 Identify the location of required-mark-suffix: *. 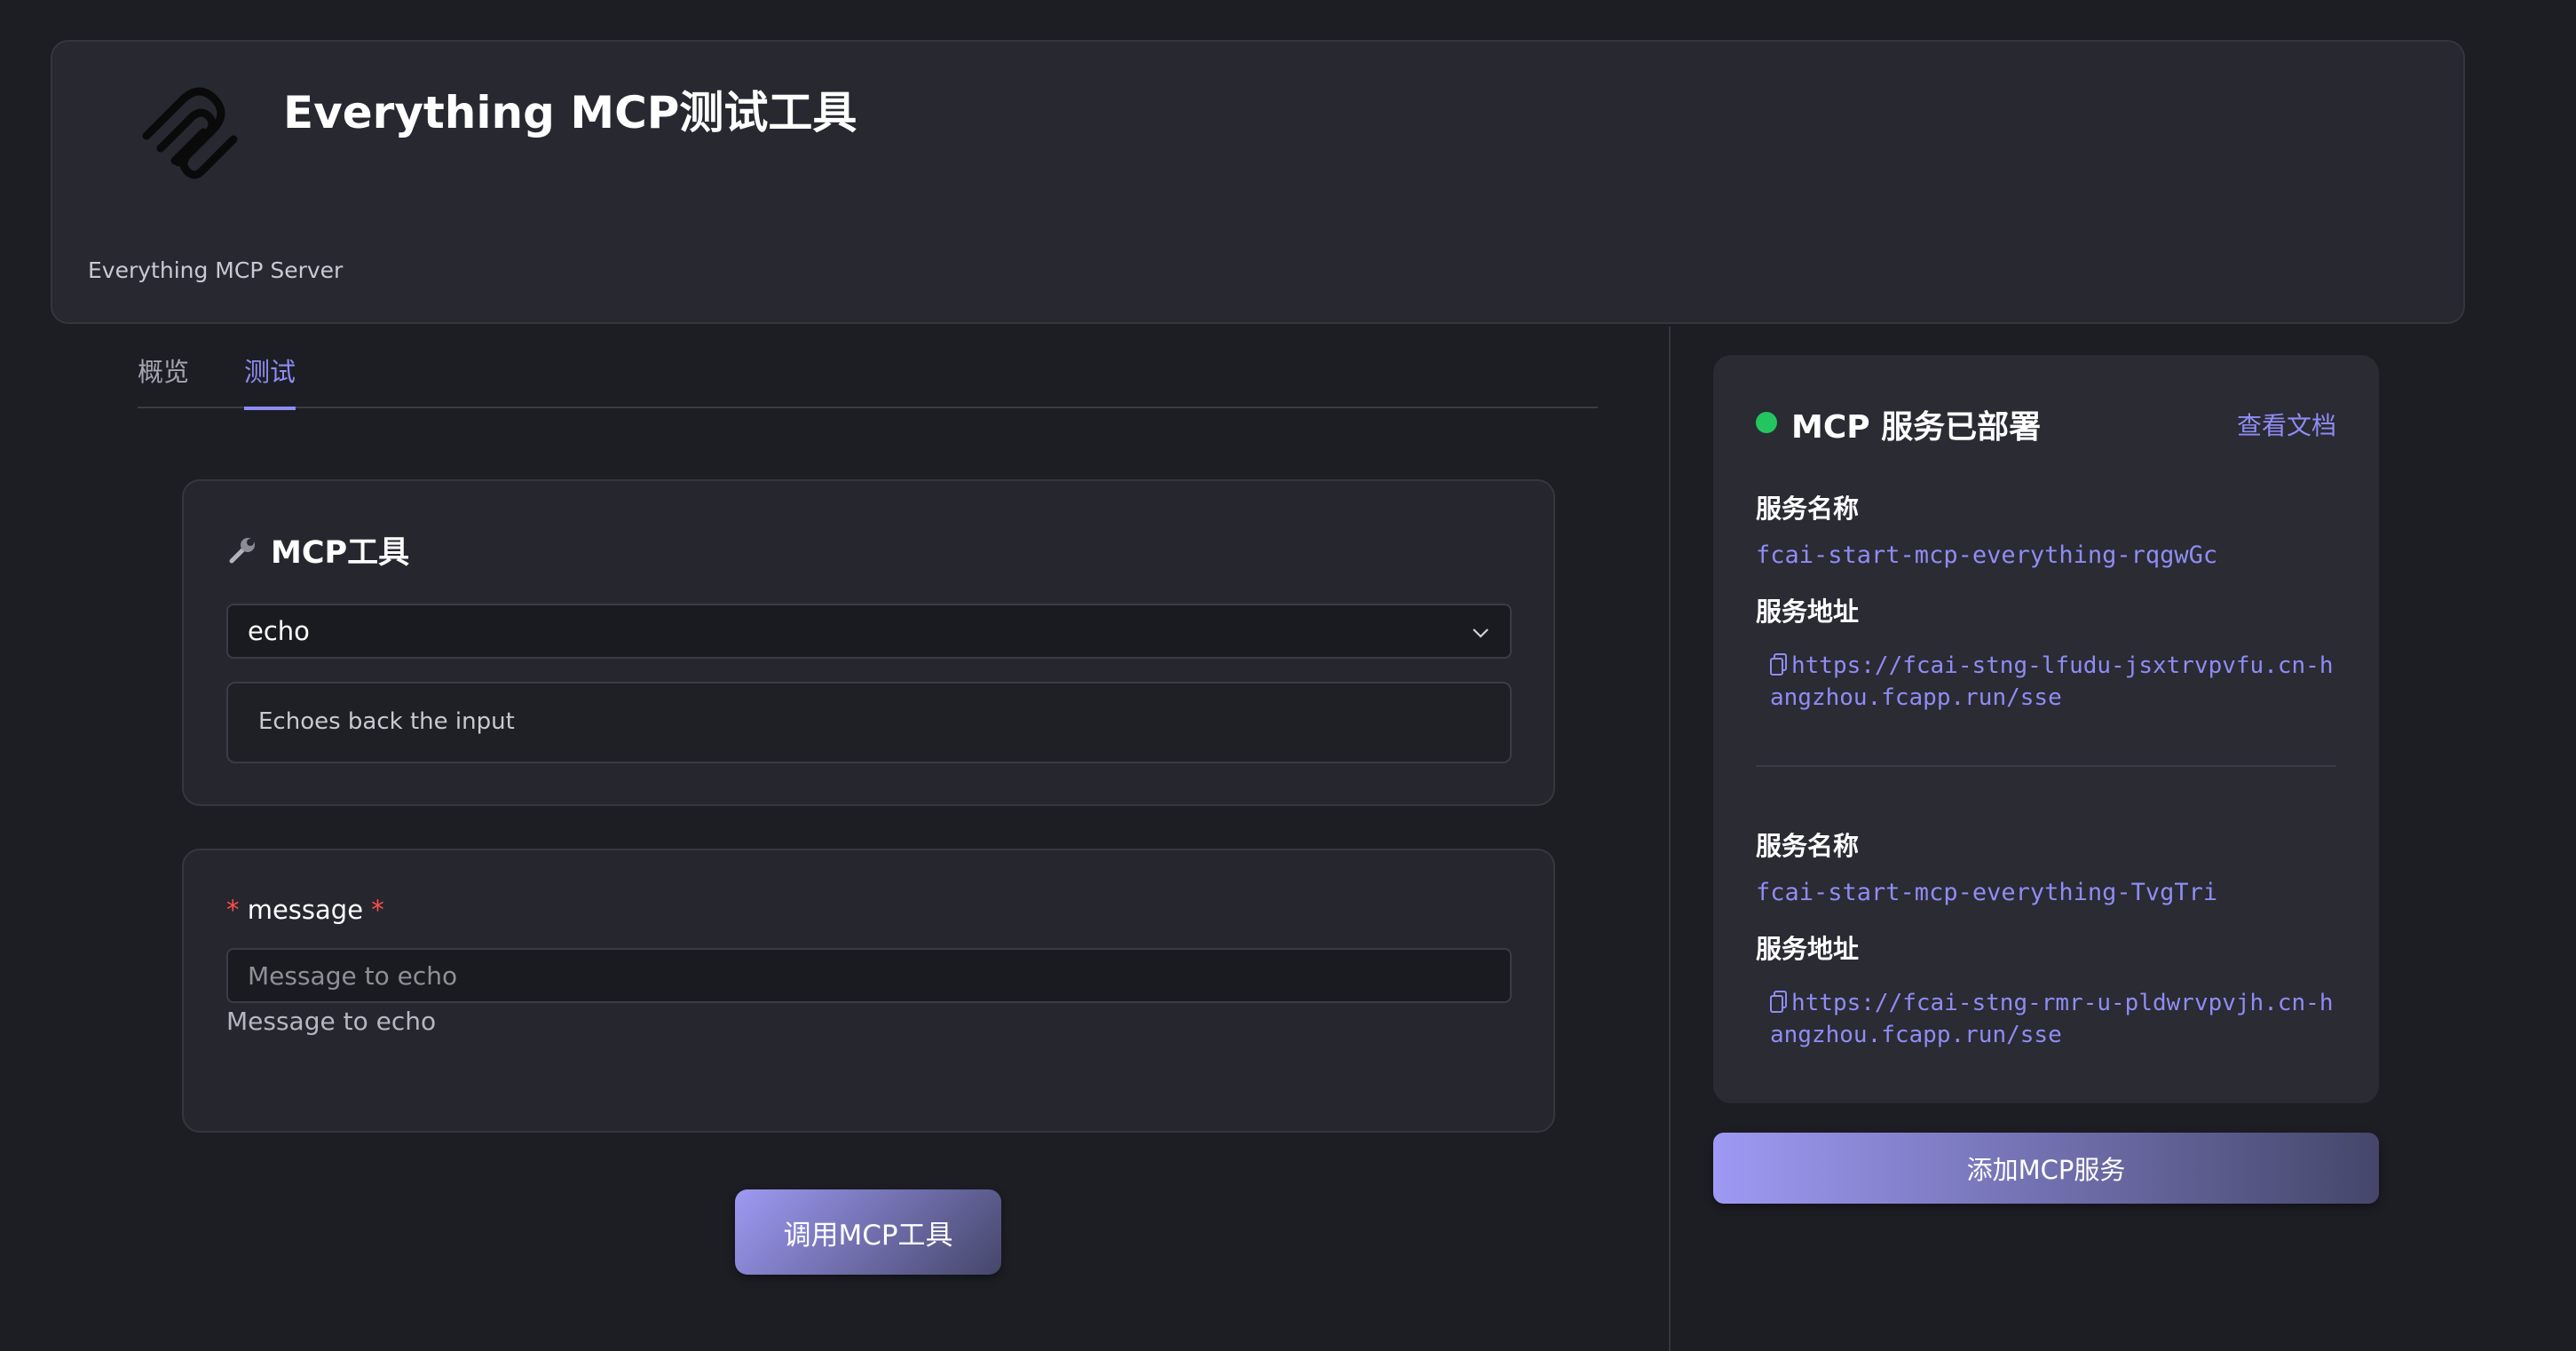
(377, 910).